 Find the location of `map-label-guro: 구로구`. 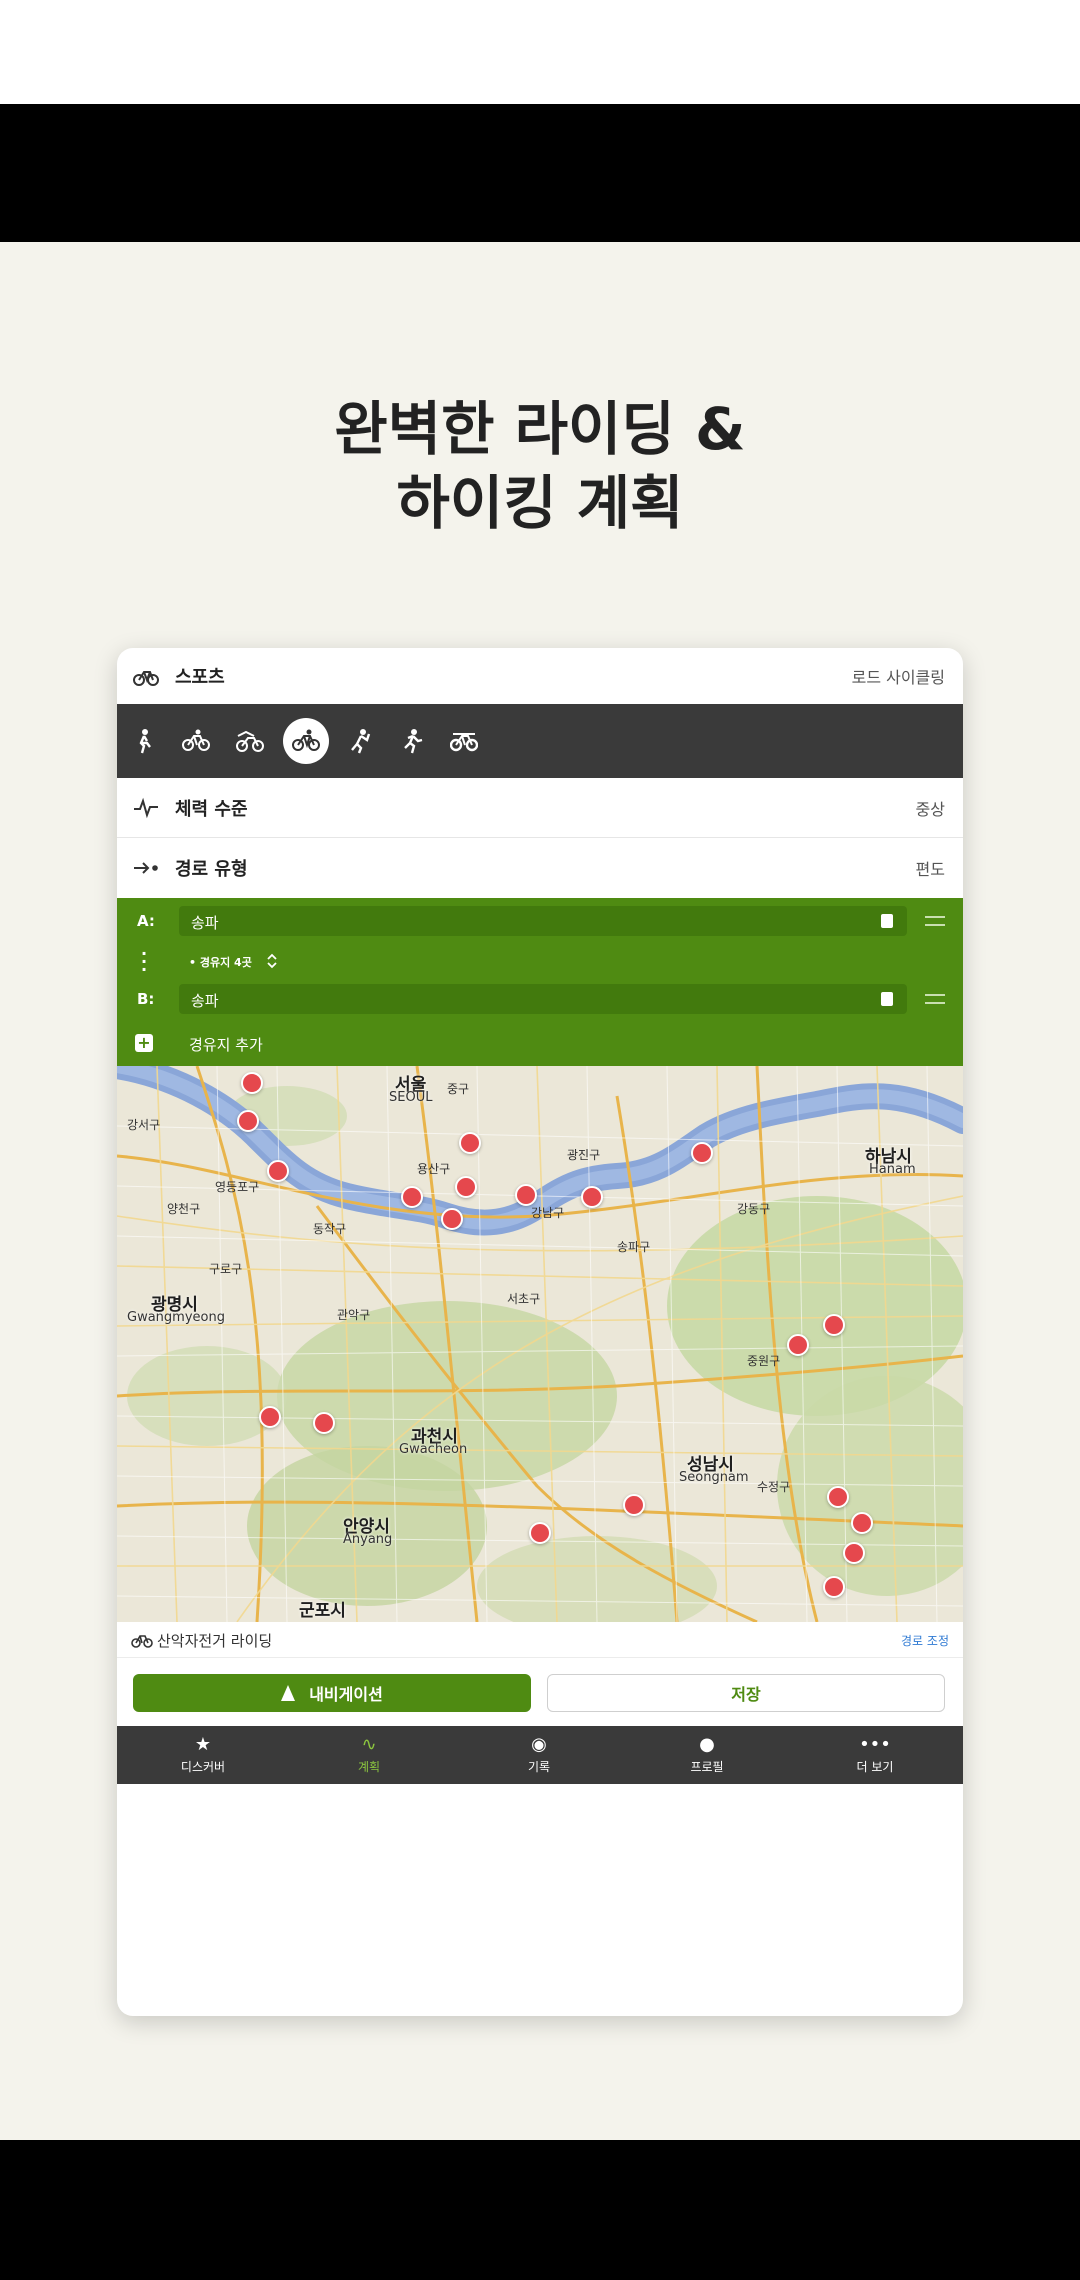

map-label-guro: 구로구 is located at coordinates (226, 1269).